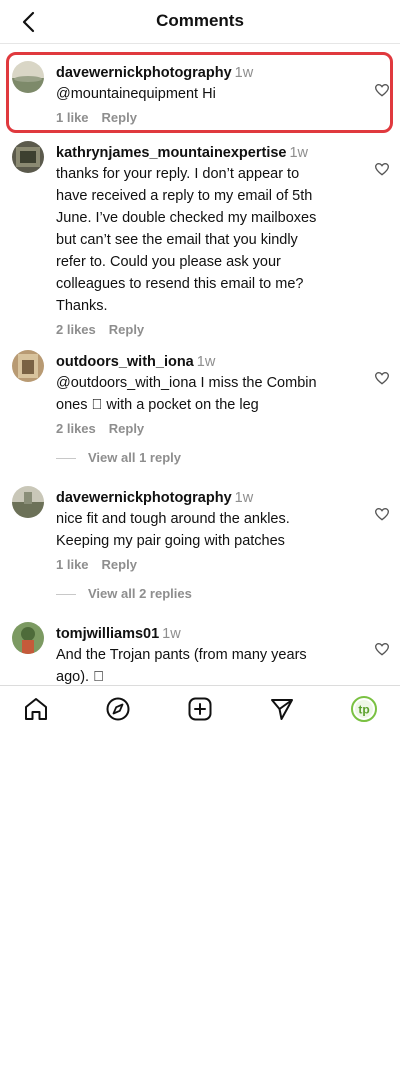 Image resolution: width=400 pixels, height=1080 pixels. Describe the element at coordinates (186, 218) in the screenshot. I see `comment-line: June. I’ve double checked my mailboxes` at that location.